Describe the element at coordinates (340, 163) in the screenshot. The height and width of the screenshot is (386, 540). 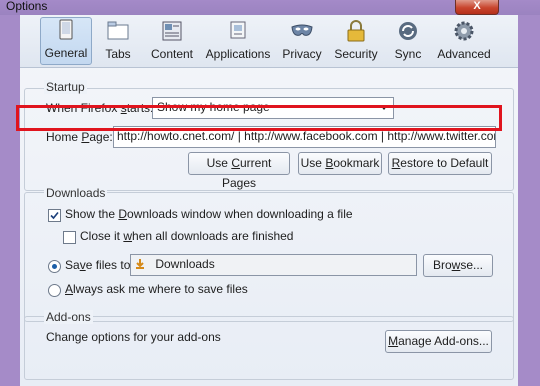
I see `use-bookmark-button: Use Bookmark` at that location.